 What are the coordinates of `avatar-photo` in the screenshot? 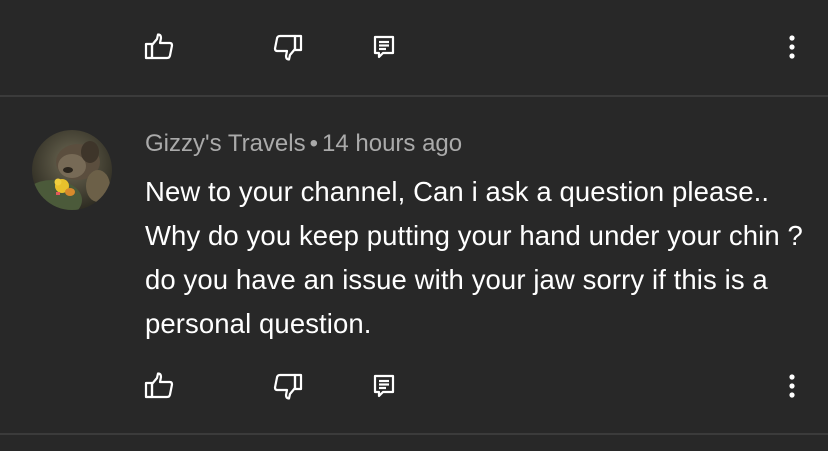 It's located at (72, 170).